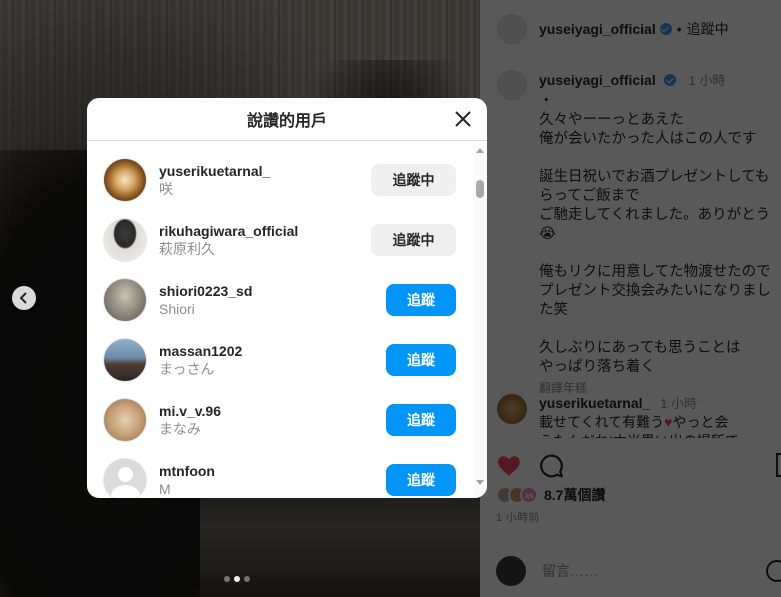  What do you see at coordinates (529, 495) in the screenshot?
I see `liker-avatar: as` at bounding box center [529, 495].